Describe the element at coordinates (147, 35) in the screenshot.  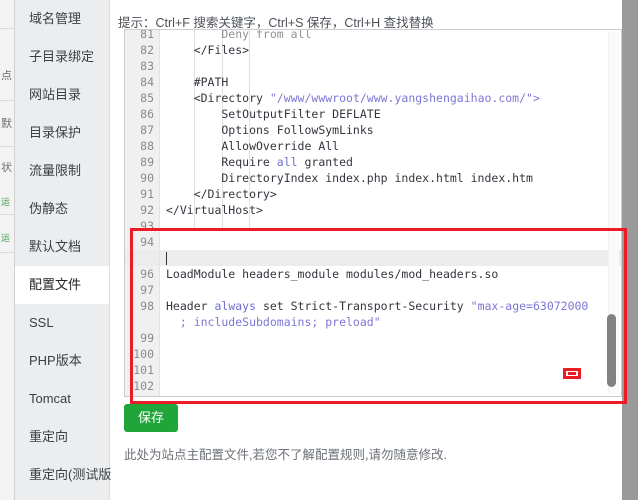
I see `editor-line-number: 81` at that location.